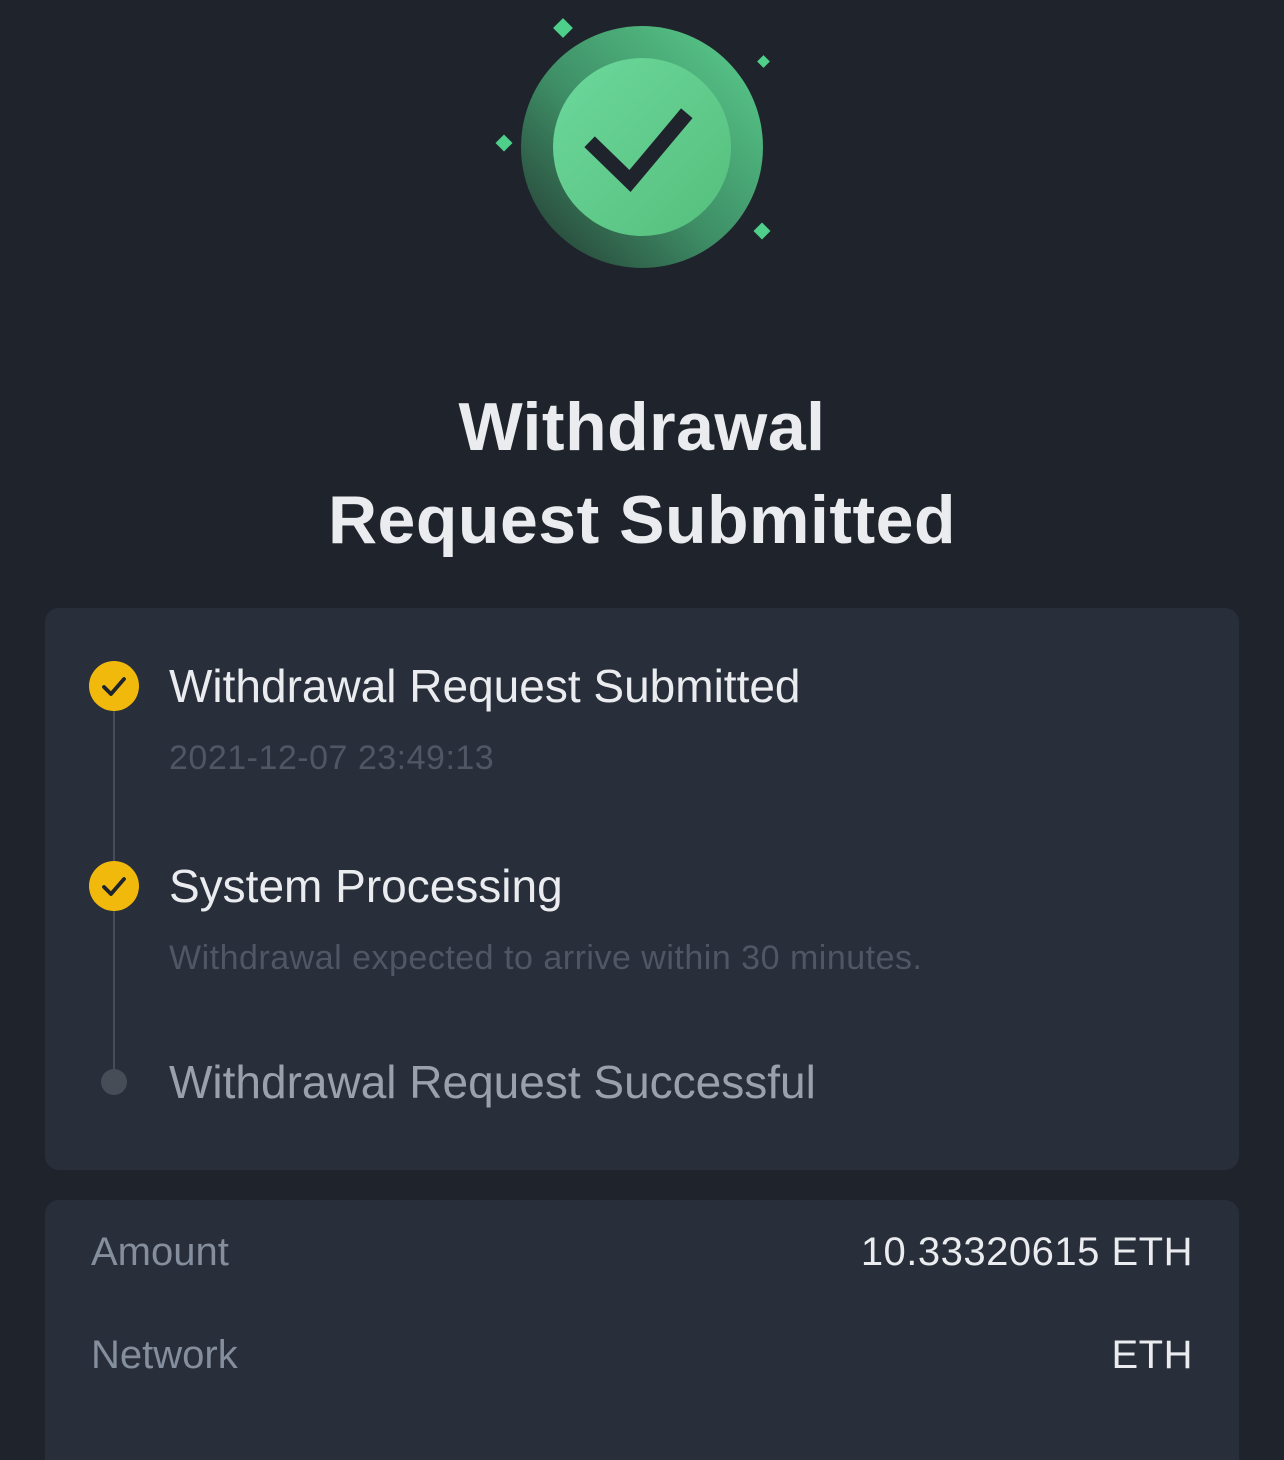 Image resolution: width=1284 pixels, height=1460 pixels. I want to click on dot-icon, so click(114, 1082).